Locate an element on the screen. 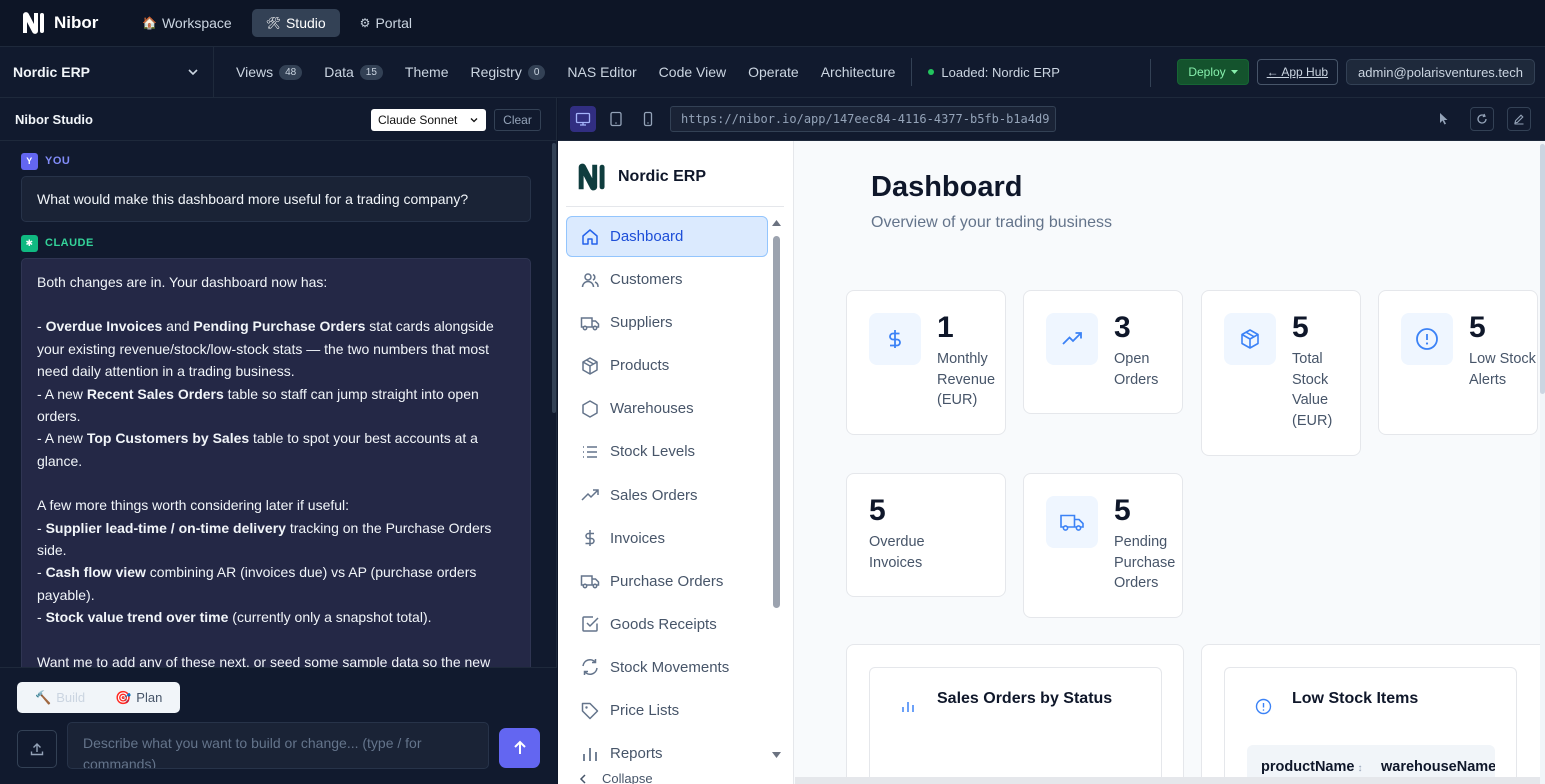  app-hub-link: ← App Hub is located at coordinates (1297, 72).